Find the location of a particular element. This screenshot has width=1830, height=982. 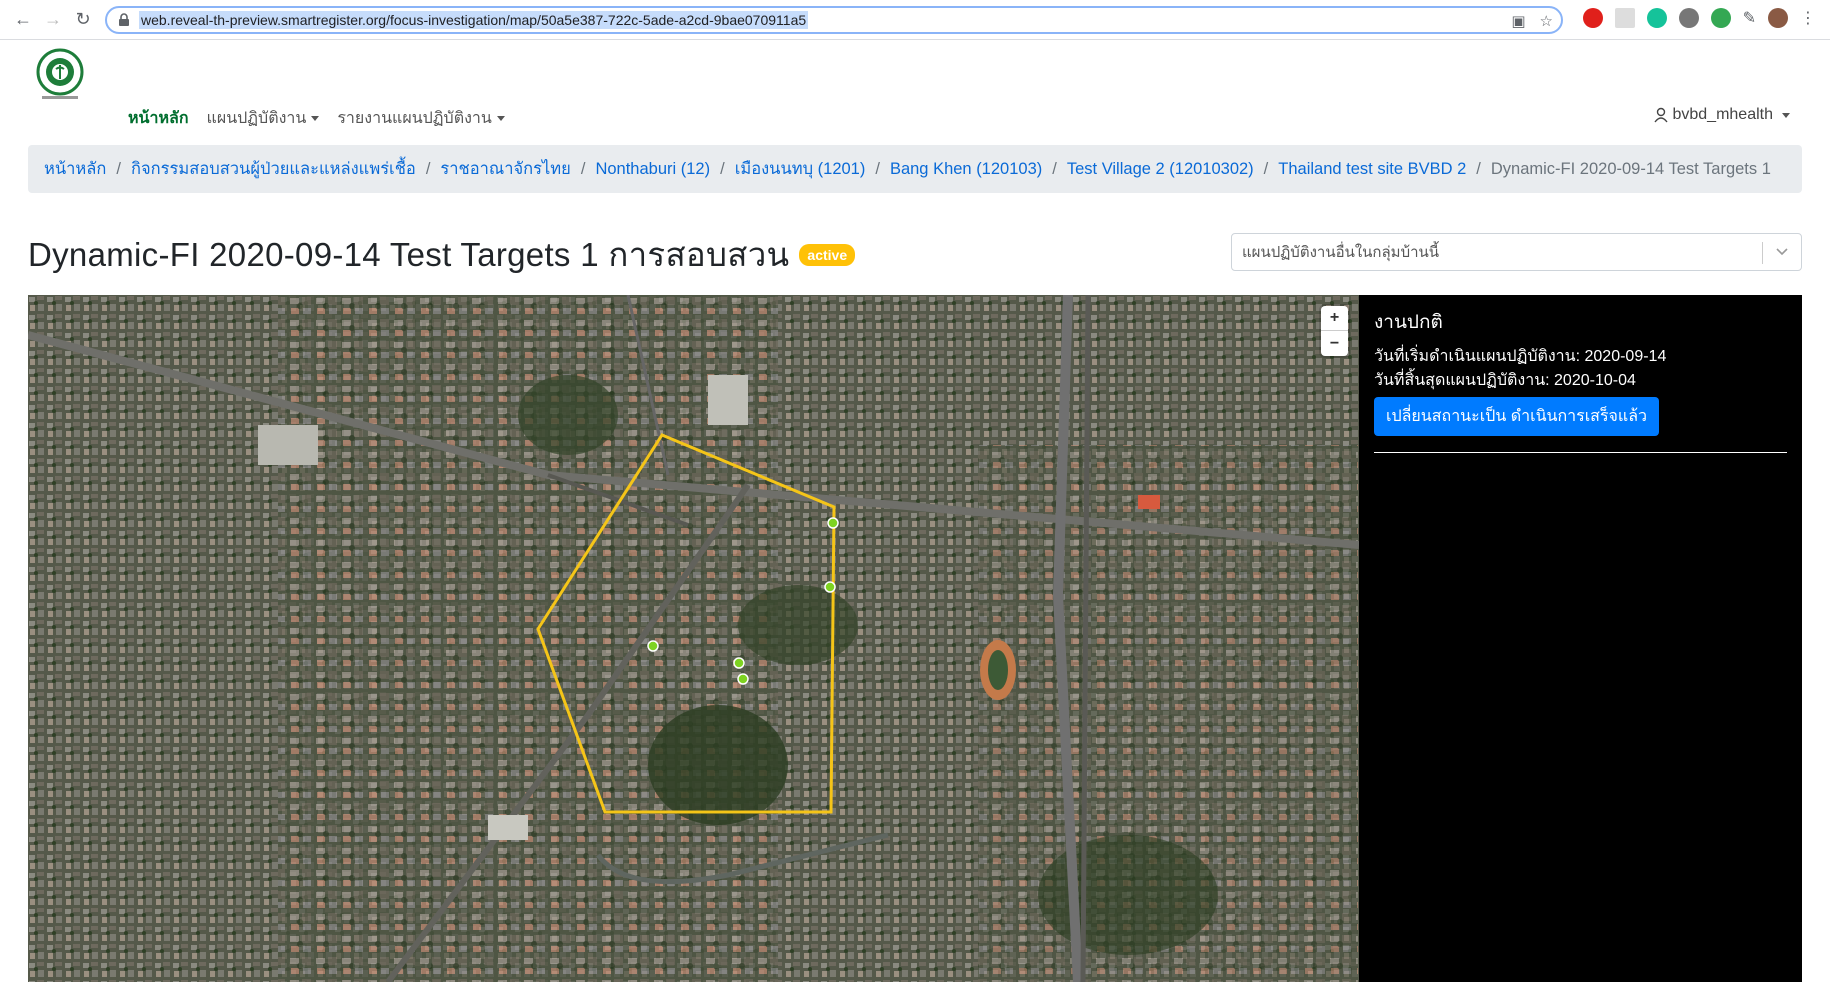

status-badge: active is located at coordinates (827, 254).